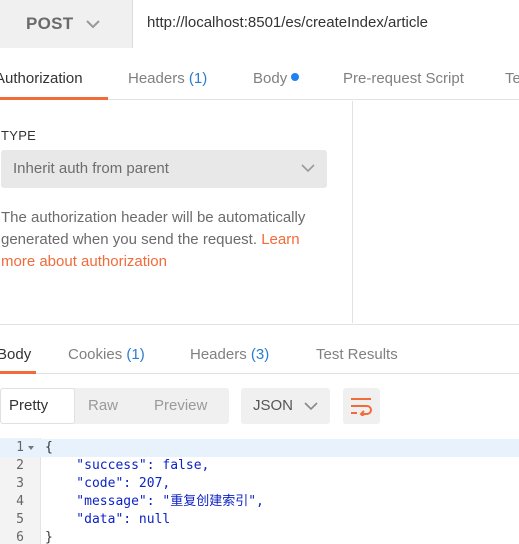 This screenshot has width=519, height=544. I want to click on tab-test-results: Test Results, so click(357, 354).